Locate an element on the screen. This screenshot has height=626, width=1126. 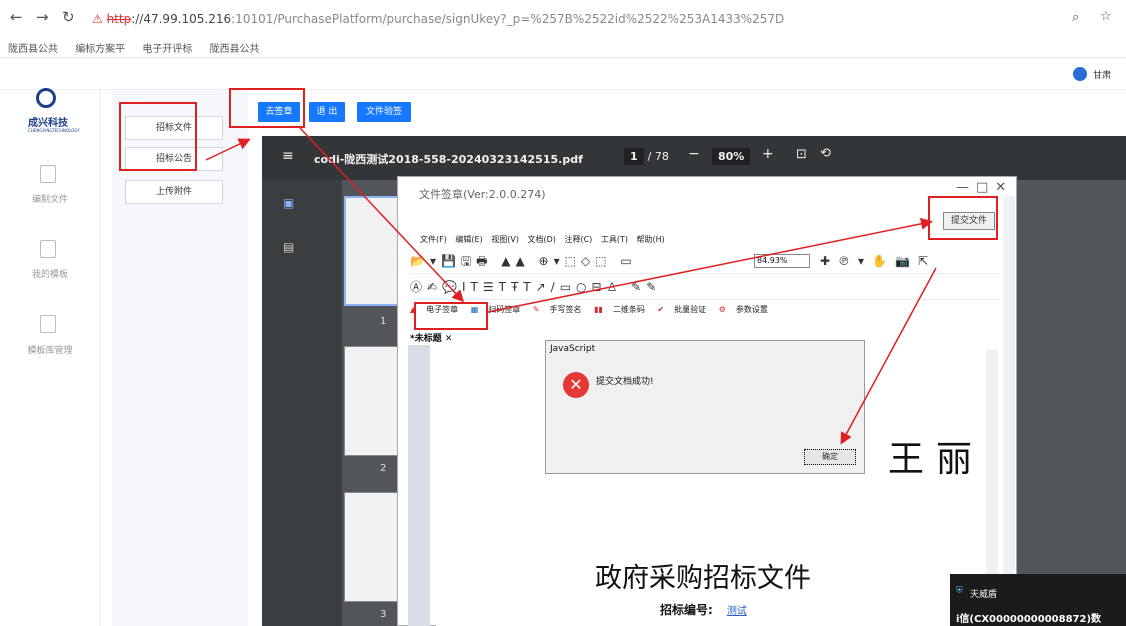
thumb-number: 1 is located at coordinates (383, 321).